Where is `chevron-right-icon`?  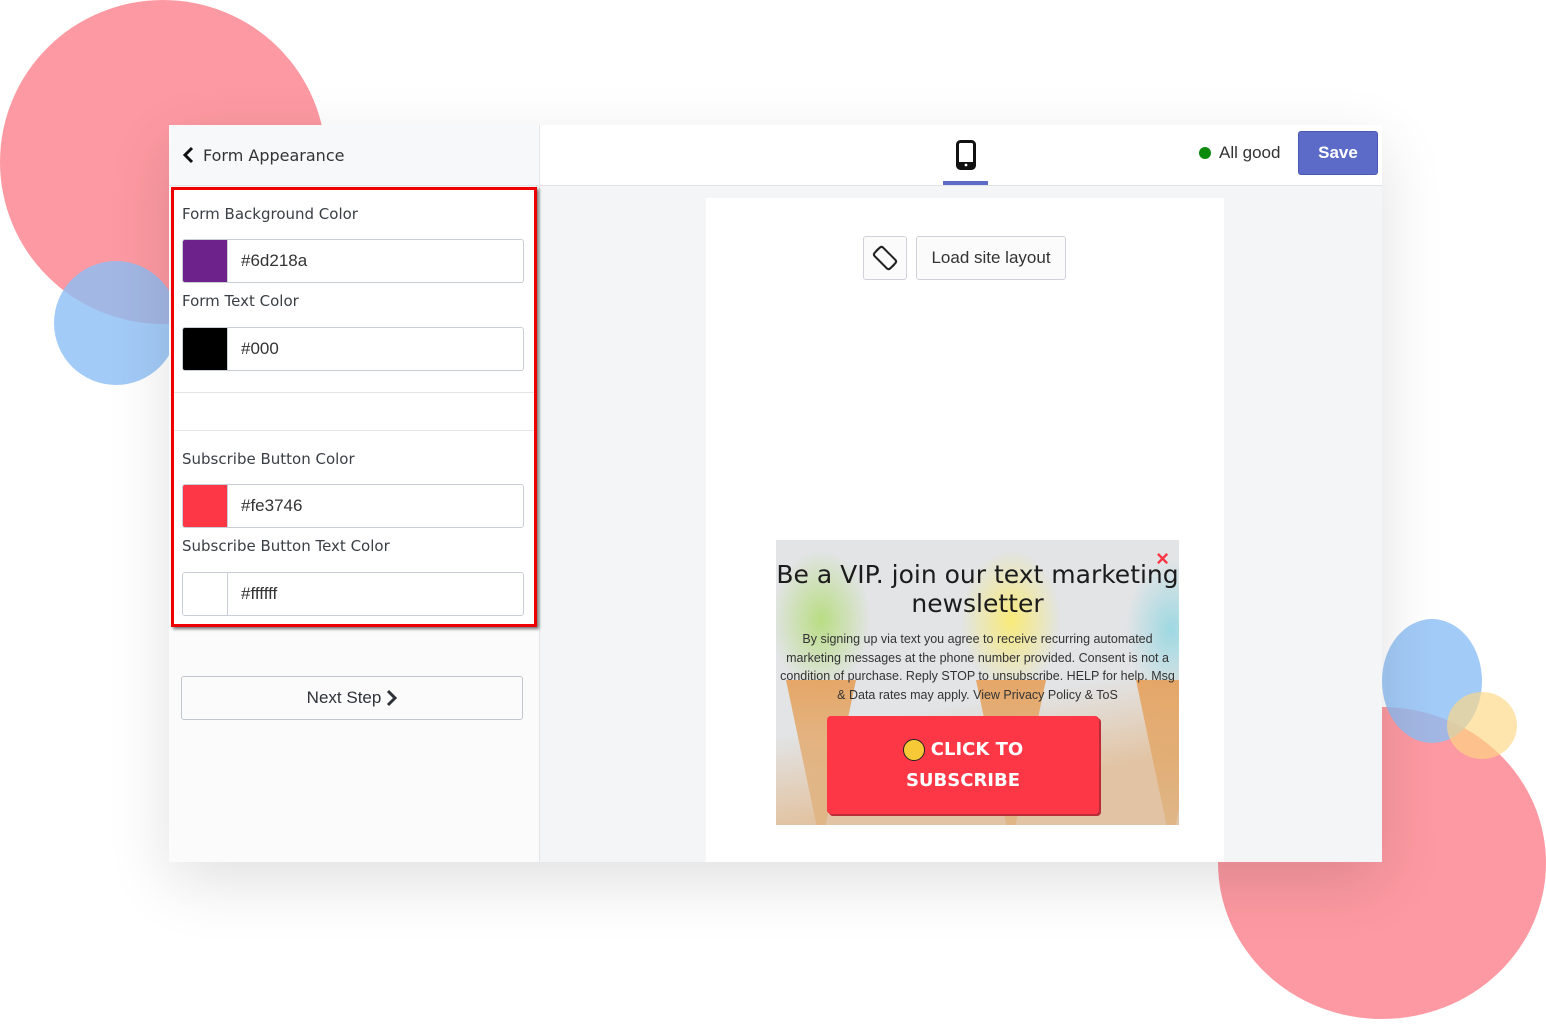 chevron-right-icon is located at coordinates (392, 698).